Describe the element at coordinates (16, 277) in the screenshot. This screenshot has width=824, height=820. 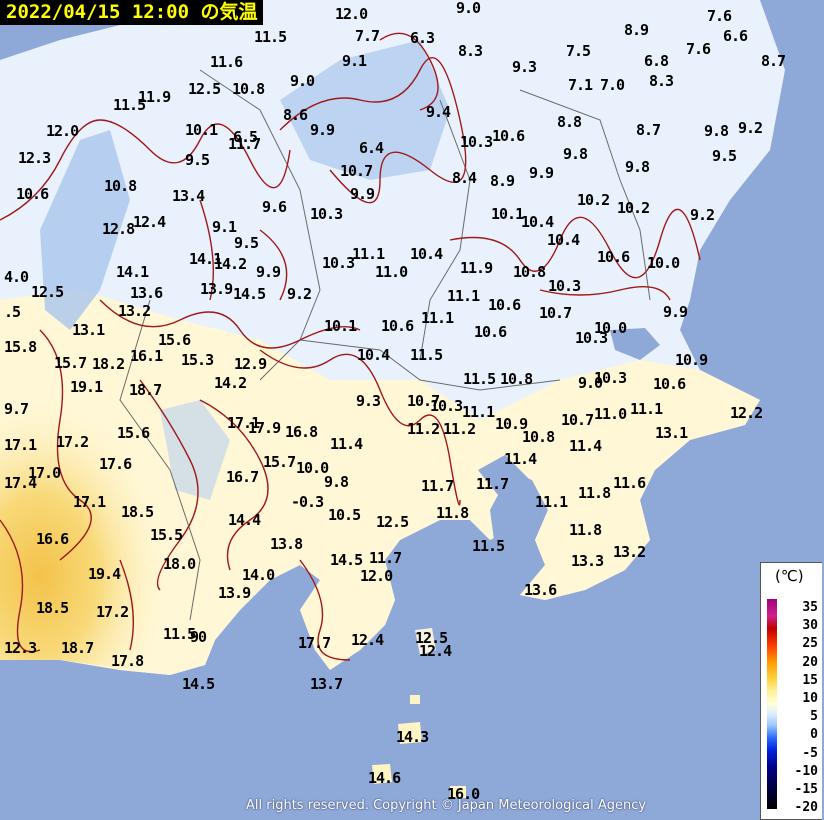
I see `station-temperature: 4.0` at that location.